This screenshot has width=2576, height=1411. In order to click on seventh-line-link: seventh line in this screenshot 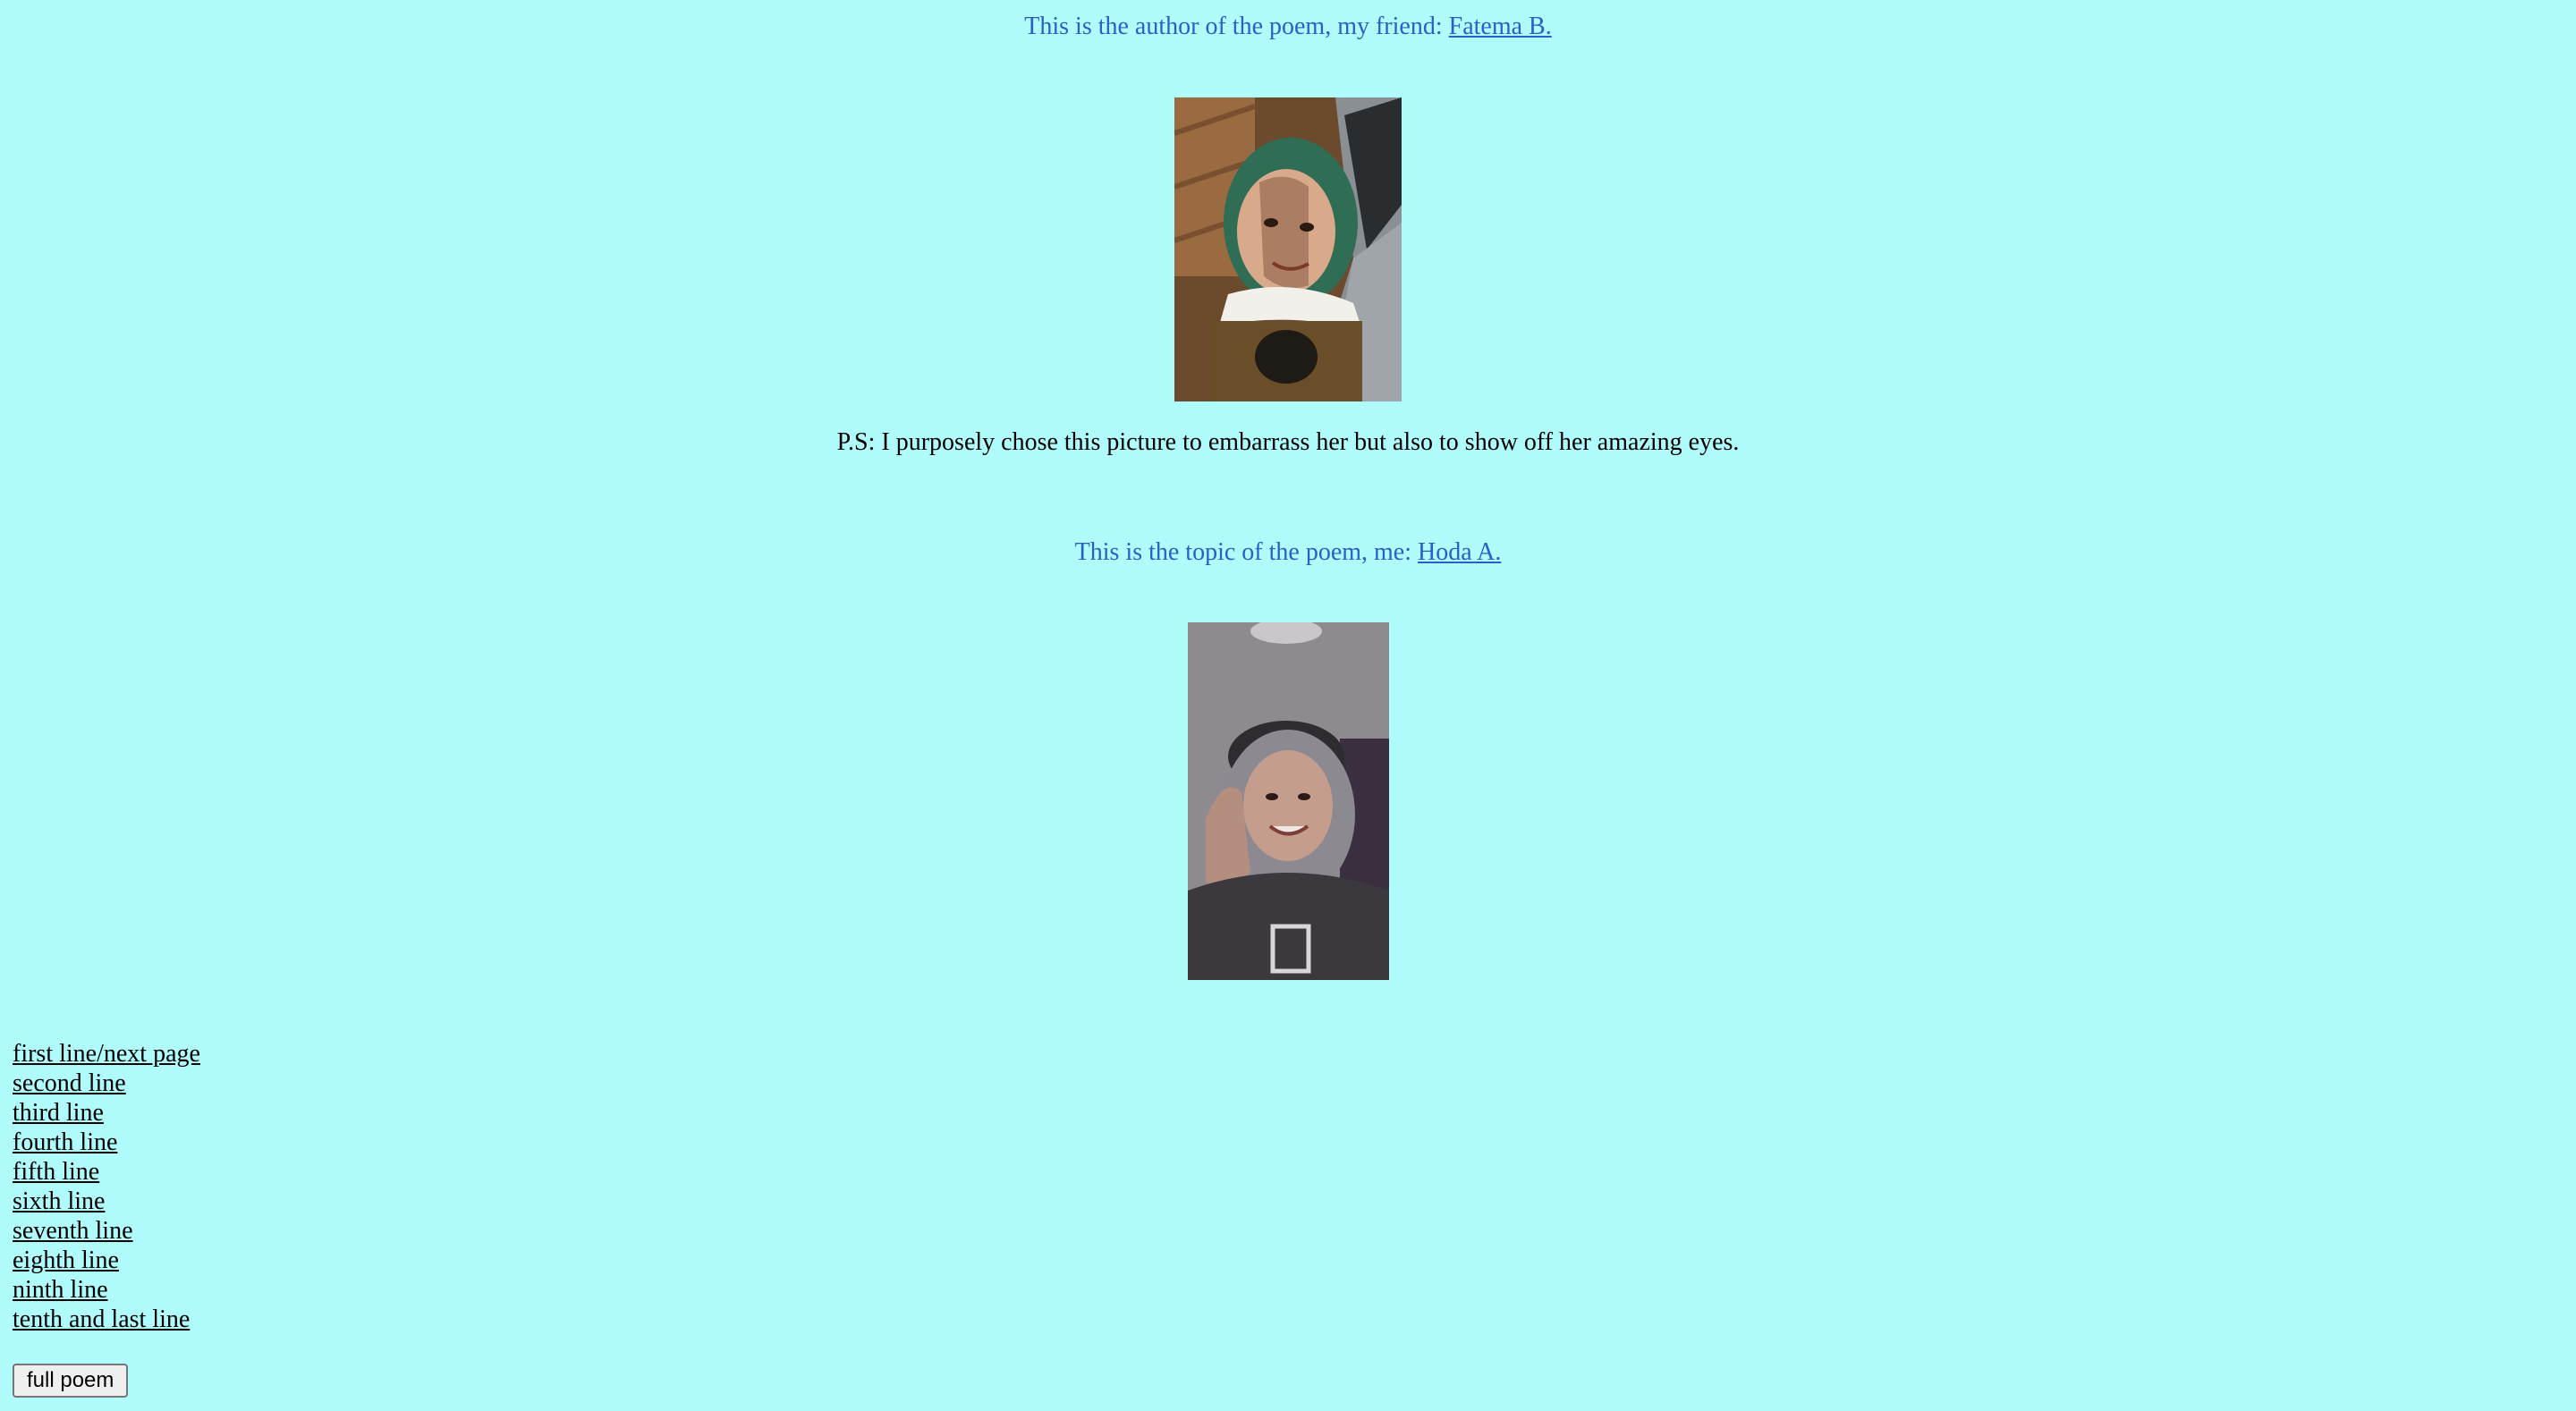, I will do `click(106, 1231)`.